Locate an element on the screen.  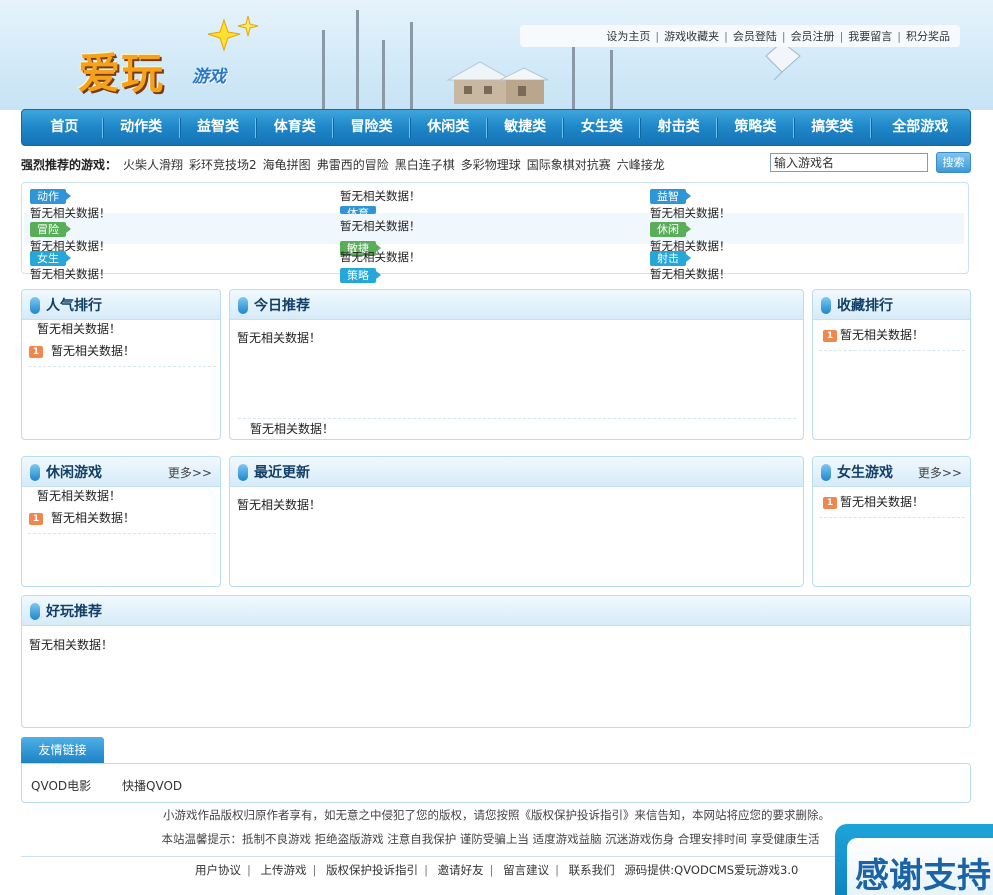
category-tag-casual: 休闲 is located at coordinates (670, 229).